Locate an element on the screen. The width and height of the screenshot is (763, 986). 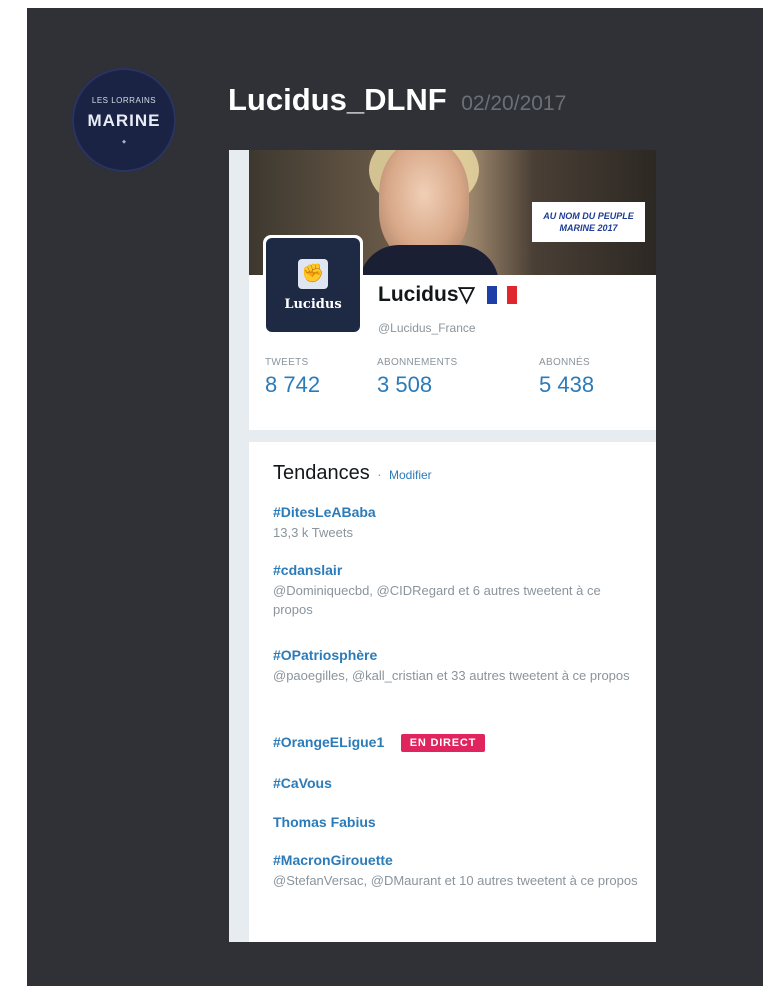
trends-edit-link: Modifier is located at coordinates (410, 475).